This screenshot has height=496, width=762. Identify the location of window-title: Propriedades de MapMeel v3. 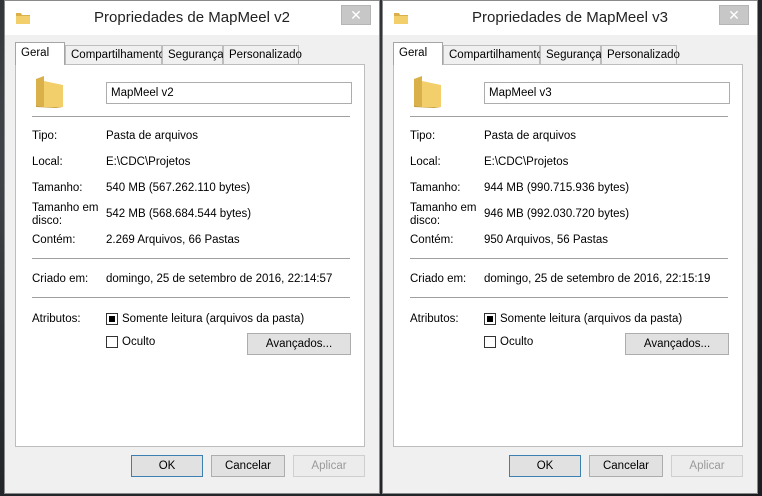
(570, 17).